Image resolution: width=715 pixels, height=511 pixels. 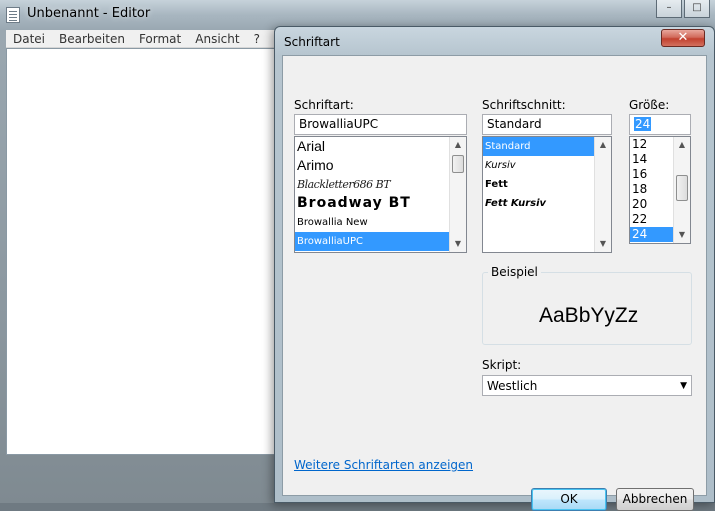 I want to click on style-list: Standard Kursiv Fett Fett Kursiv ▲ ▼, so click(x=547, y=194).